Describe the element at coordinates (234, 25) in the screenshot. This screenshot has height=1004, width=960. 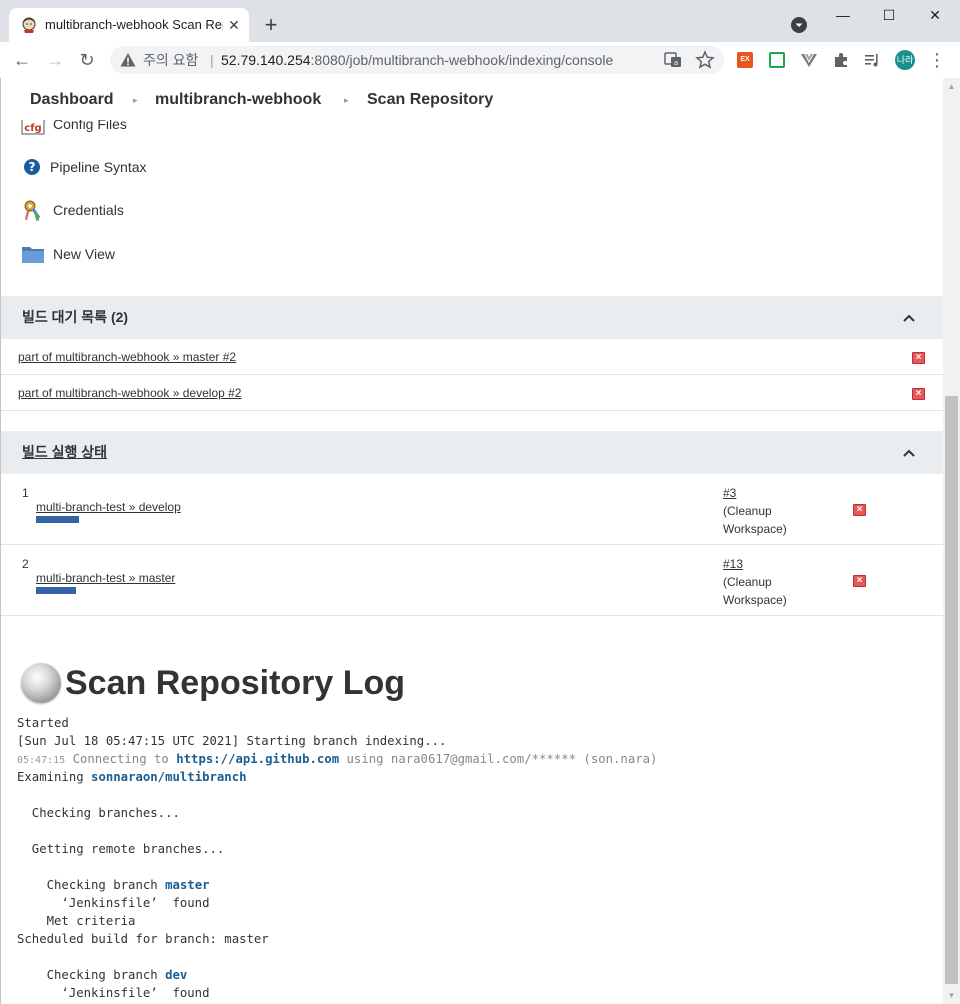
I see `tab-close-icon: ✕` at that location.